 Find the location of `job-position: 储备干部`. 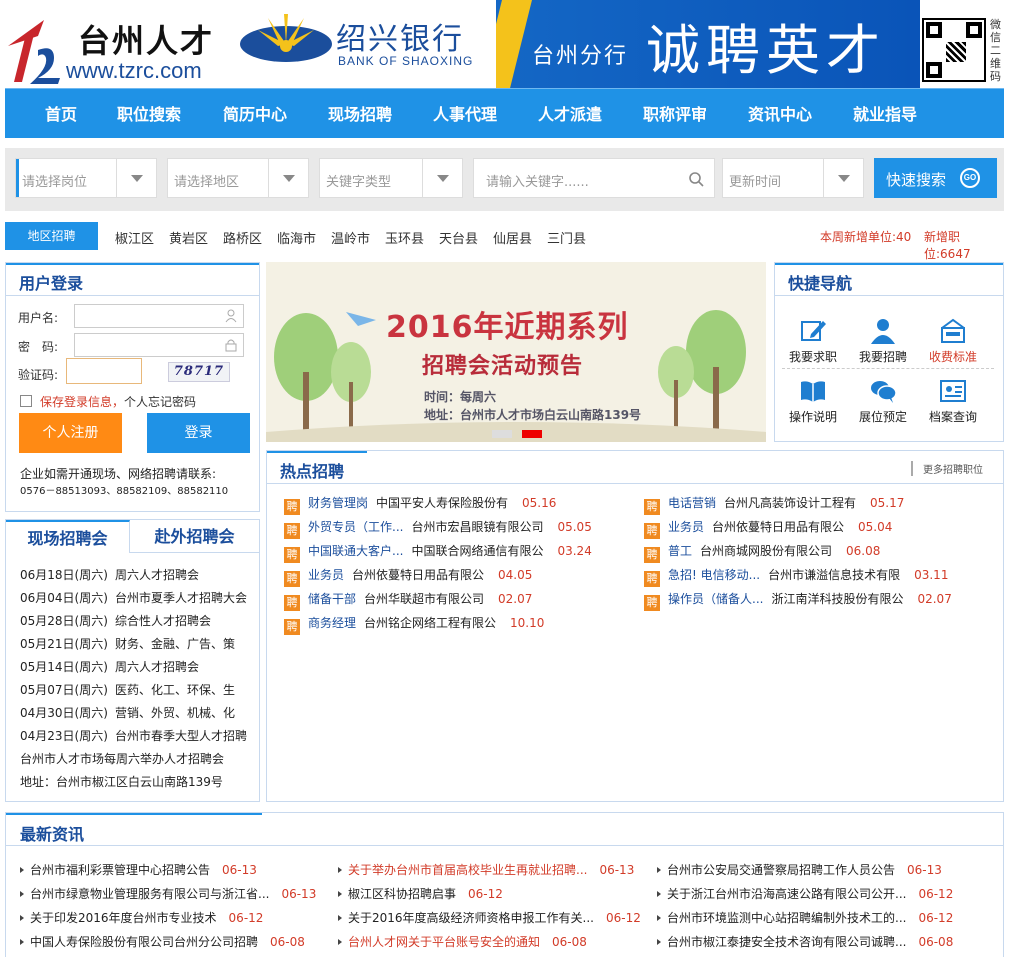

job-position: 储备干部 is located at coordinates (332, 599).